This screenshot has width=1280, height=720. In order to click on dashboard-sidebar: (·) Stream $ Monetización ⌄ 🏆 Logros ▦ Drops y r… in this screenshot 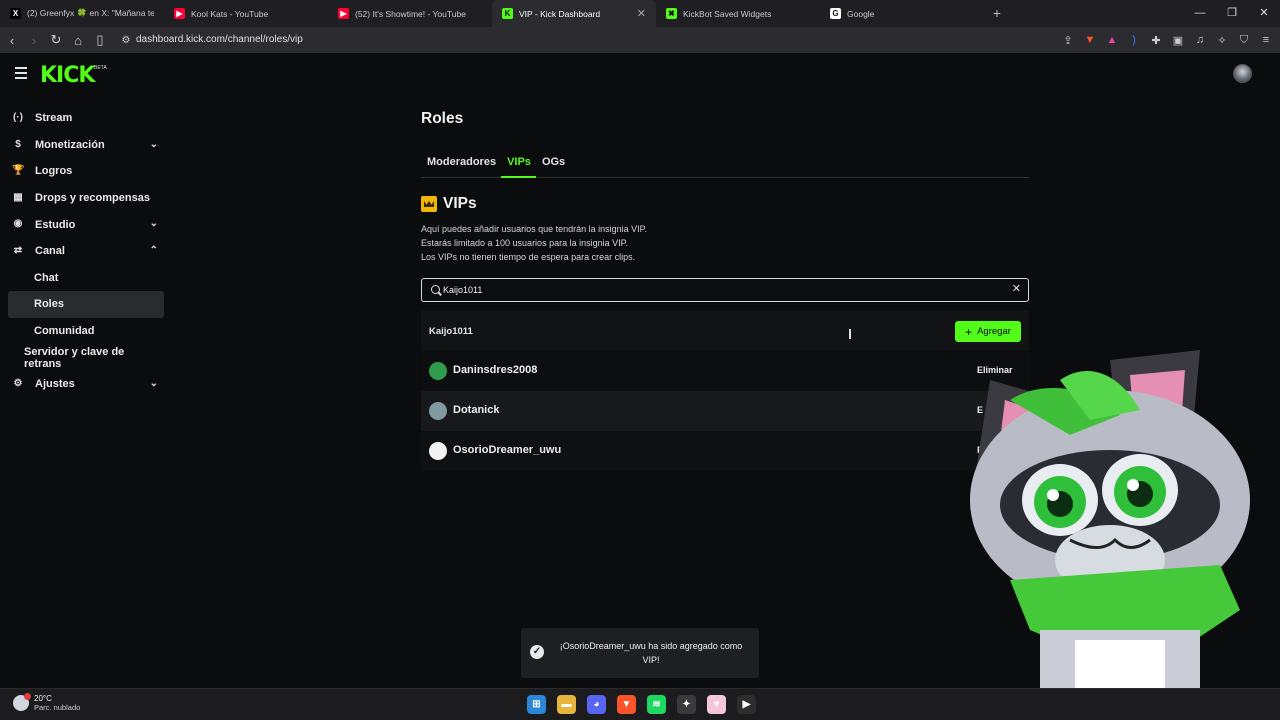, I will do `click(86, 251)`.